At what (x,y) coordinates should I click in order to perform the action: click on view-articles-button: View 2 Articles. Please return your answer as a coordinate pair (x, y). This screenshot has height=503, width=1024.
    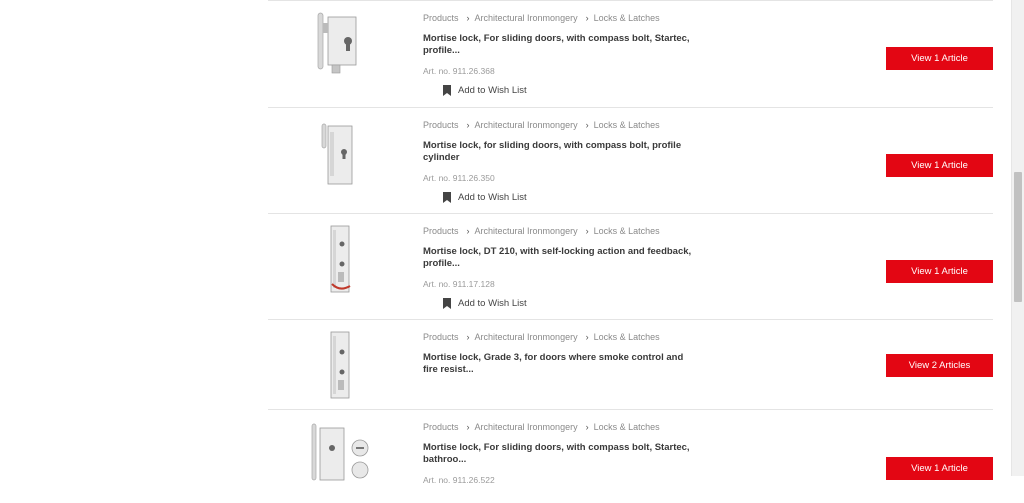
    Looking at the image, I should click on (939, 365).